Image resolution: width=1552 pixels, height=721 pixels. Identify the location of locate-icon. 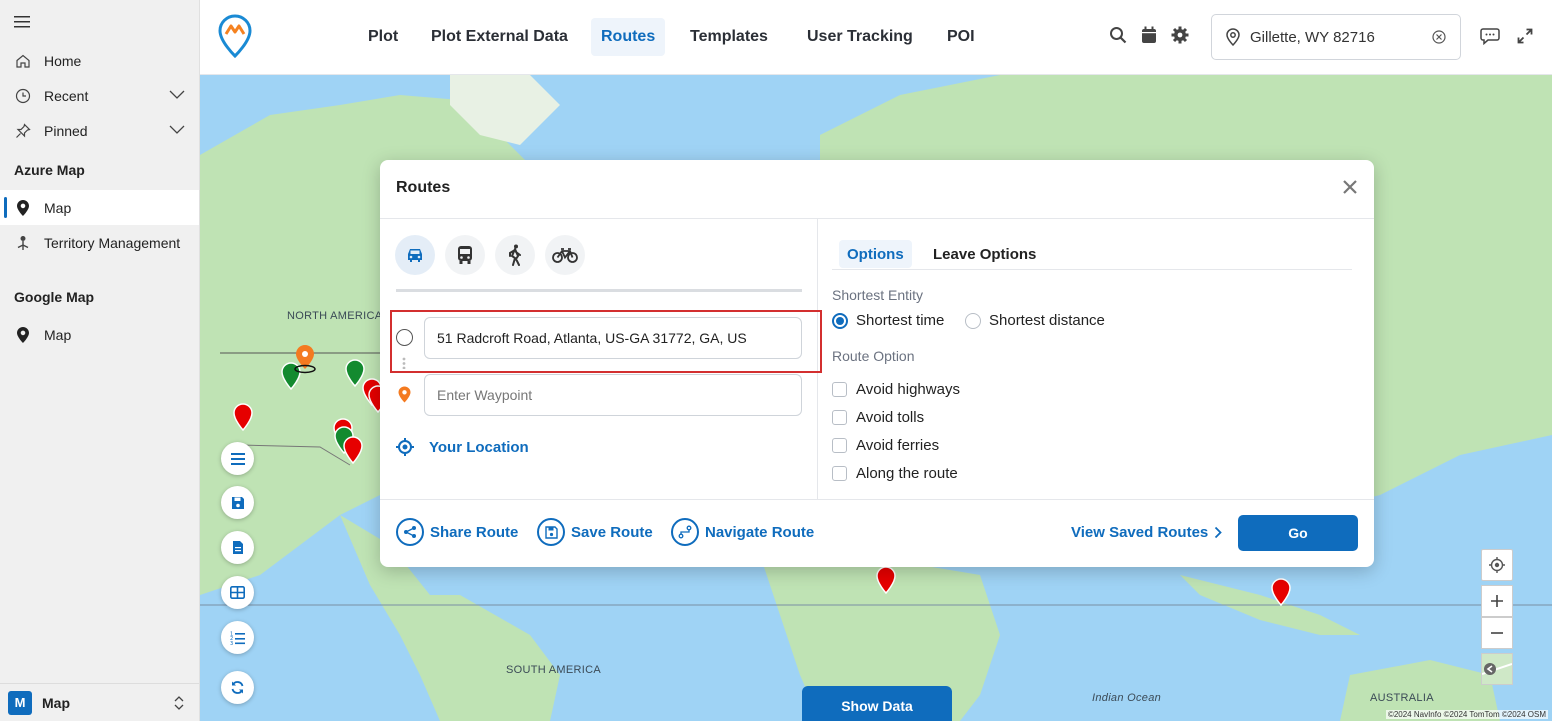
(1497, 565).